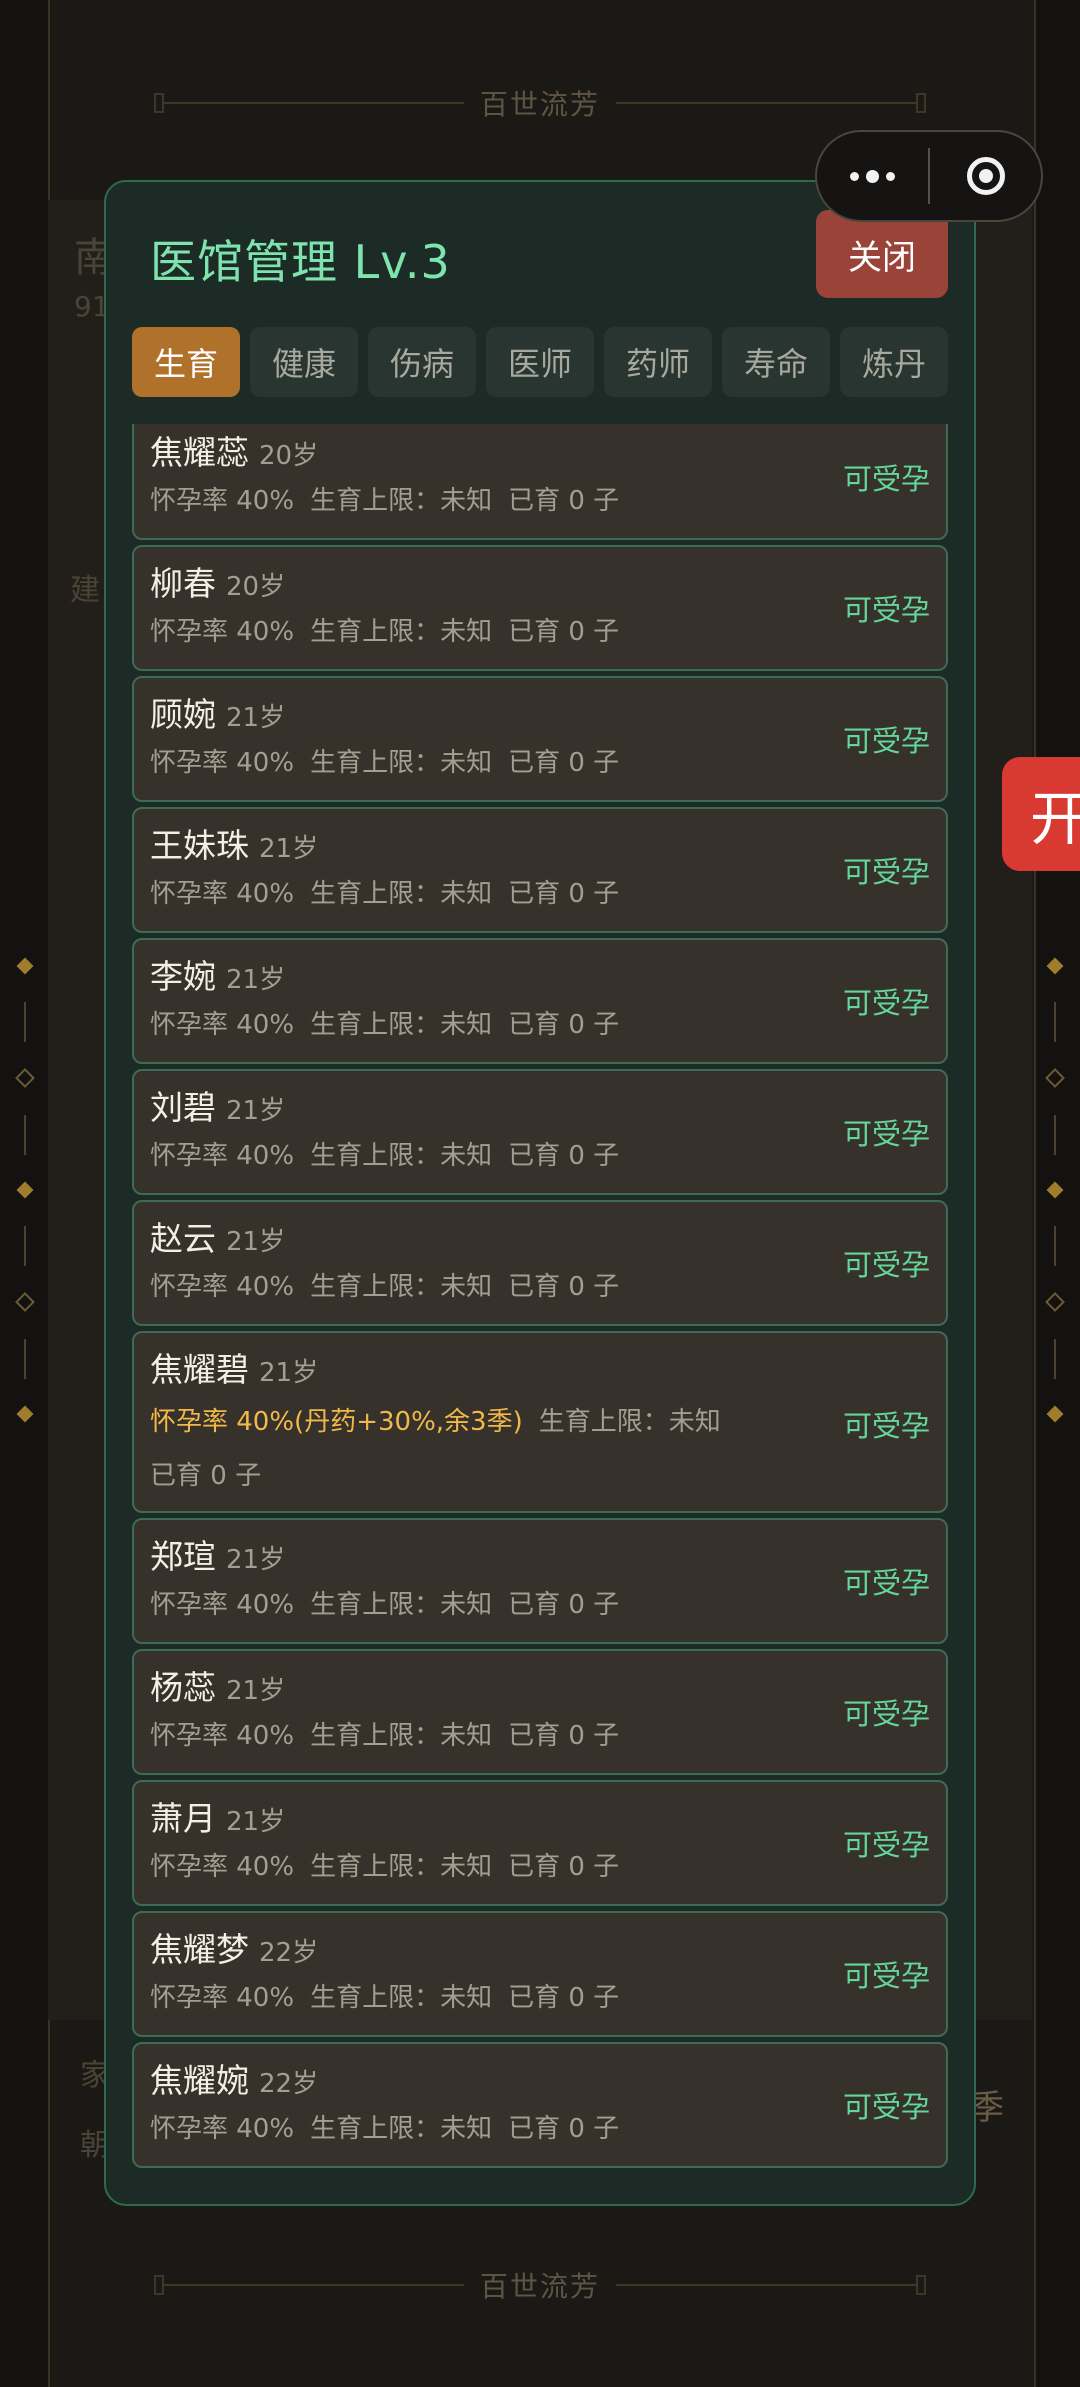 This screenshot has width=1080, height=2387. Describe the element at coordinates (540, 1581) in the screenshot. I see `list-item: 郑瑄 21岁 怀孕率 40% 生育上限：未知 已育 0 子 可受孕` at that location.